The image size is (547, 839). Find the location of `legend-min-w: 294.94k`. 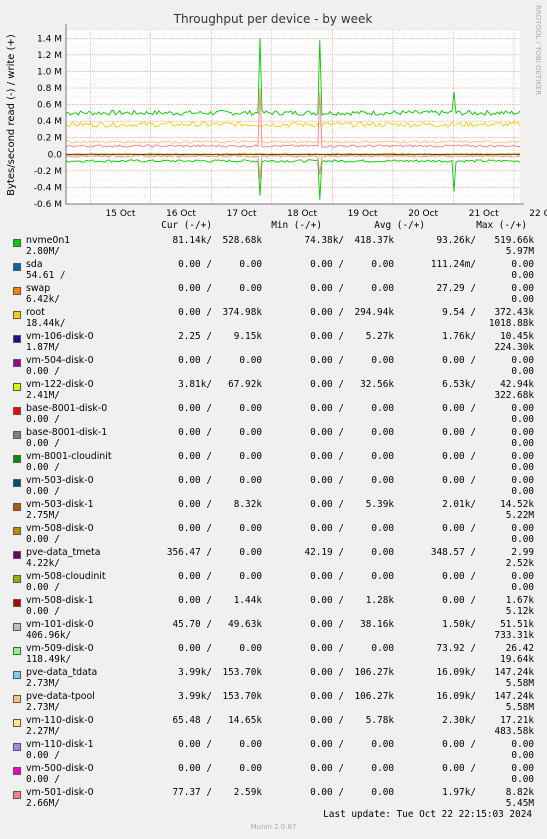

legend-min-w: 294.94k is located at coordinates (374, 312).